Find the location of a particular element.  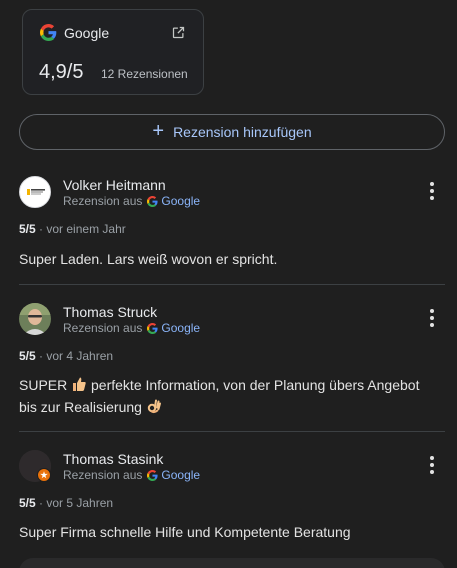

review-text-part1: SUPER is located at coordinates (43, 385).